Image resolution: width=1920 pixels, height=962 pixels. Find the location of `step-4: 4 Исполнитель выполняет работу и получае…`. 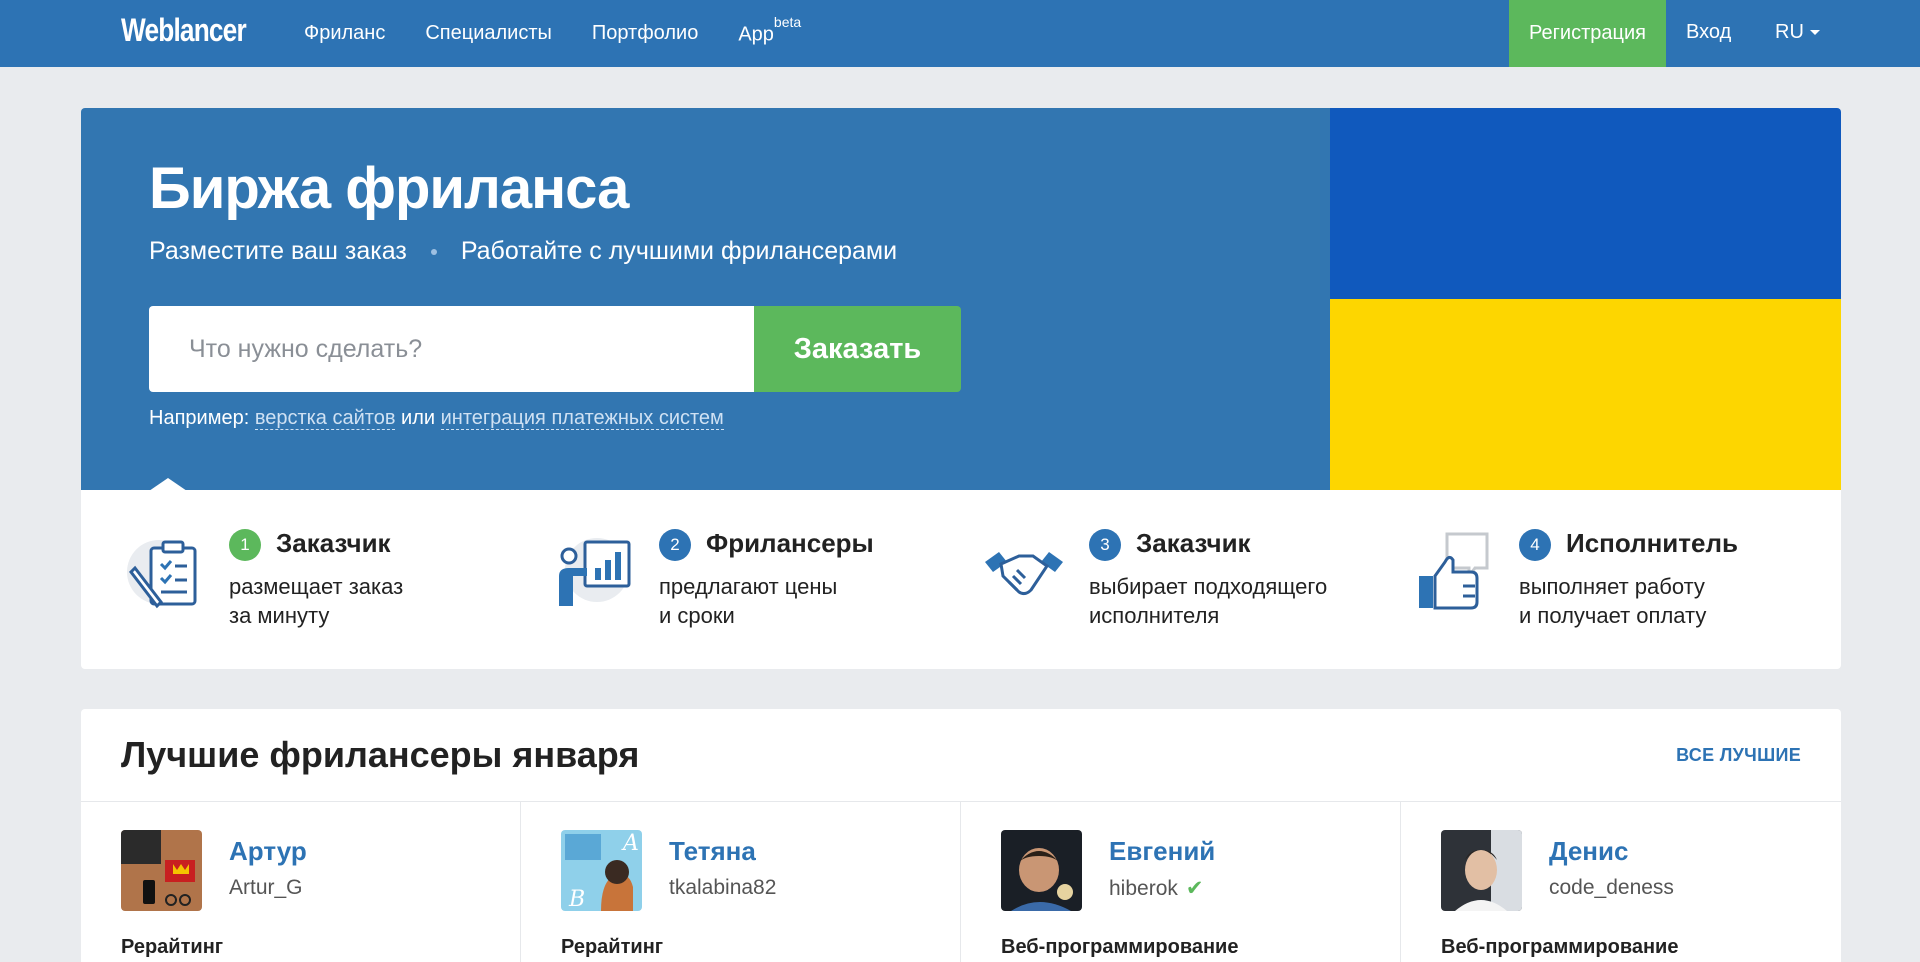

step-4: 4 Исполнитель выполняет работу и получае… is located at coordinates (1591, 579).